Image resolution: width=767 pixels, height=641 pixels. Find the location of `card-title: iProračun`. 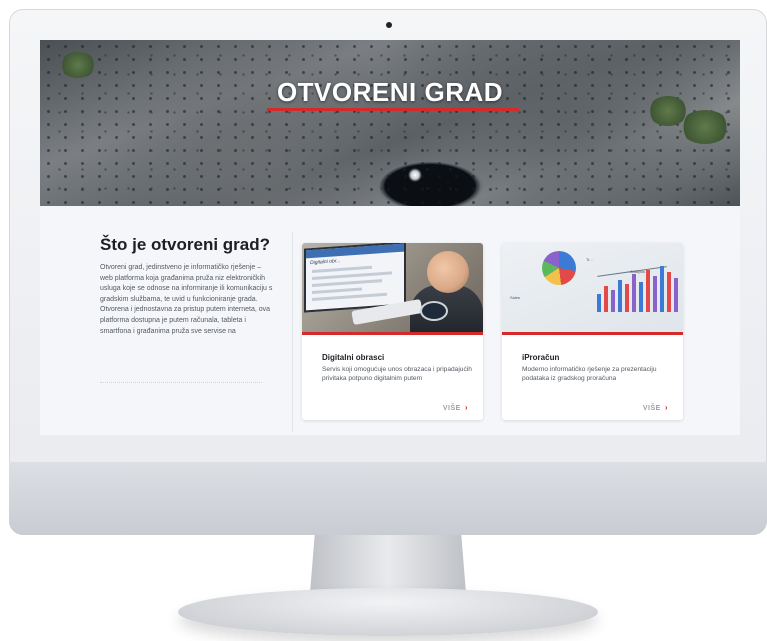

card-title: iProračun is located at coordinates (541, 357).